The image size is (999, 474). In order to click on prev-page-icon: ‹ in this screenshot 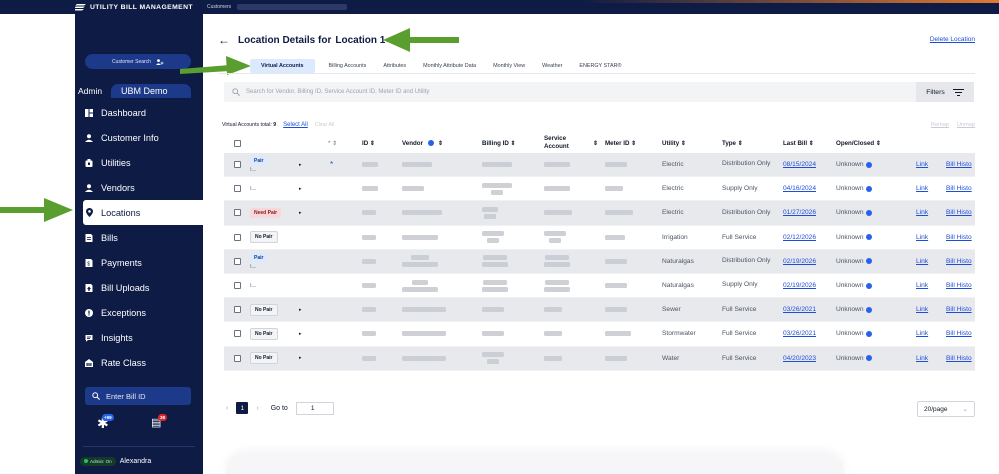, I will do `click(227, 408)`.